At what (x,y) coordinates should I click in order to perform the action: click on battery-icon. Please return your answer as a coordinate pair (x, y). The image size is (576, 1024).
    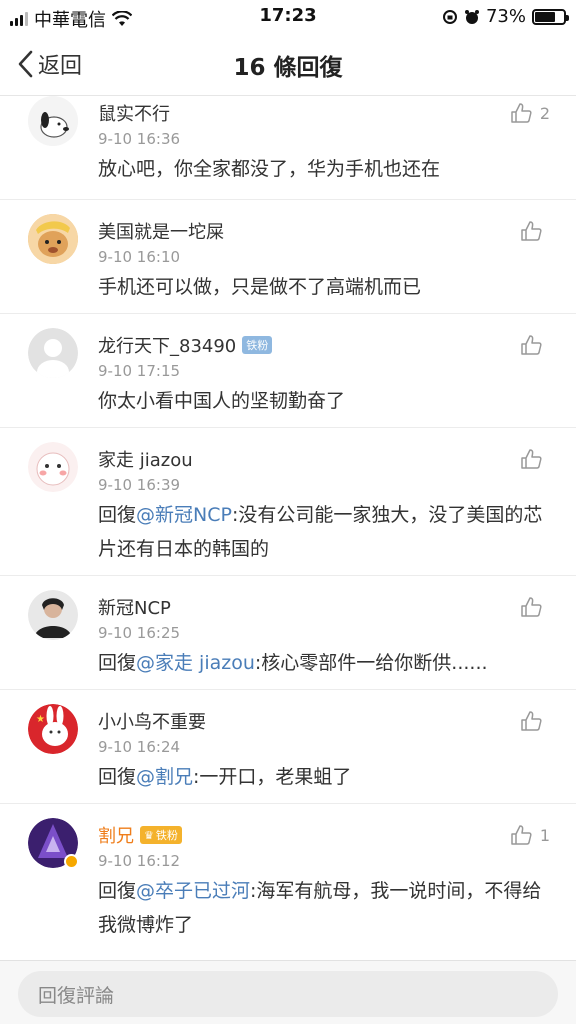
    Looking at the image, I should click on (550, 16).